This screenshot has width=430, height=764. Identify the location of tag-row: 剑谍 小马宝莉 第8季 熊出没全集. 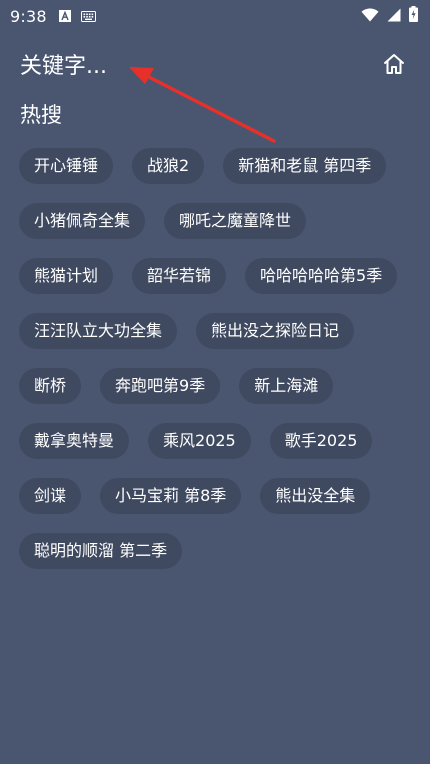
(219, 496).